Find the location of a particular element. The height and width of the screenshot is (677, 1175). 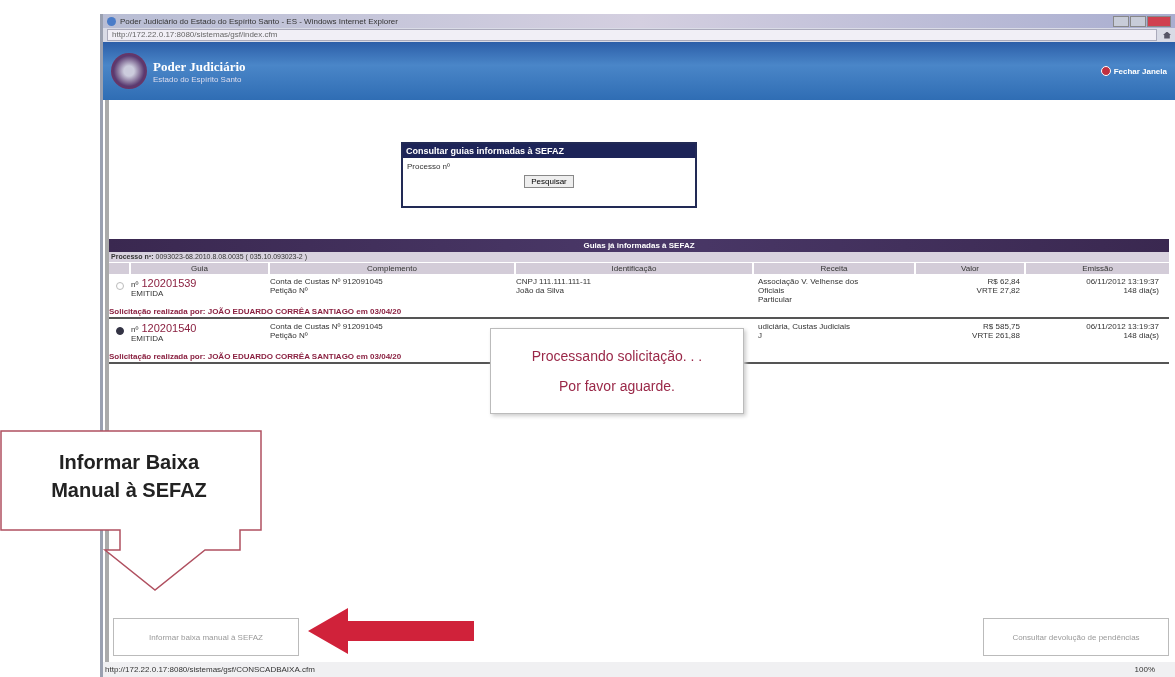

table-cell-text: Particular is located at coordinates (775, 299).